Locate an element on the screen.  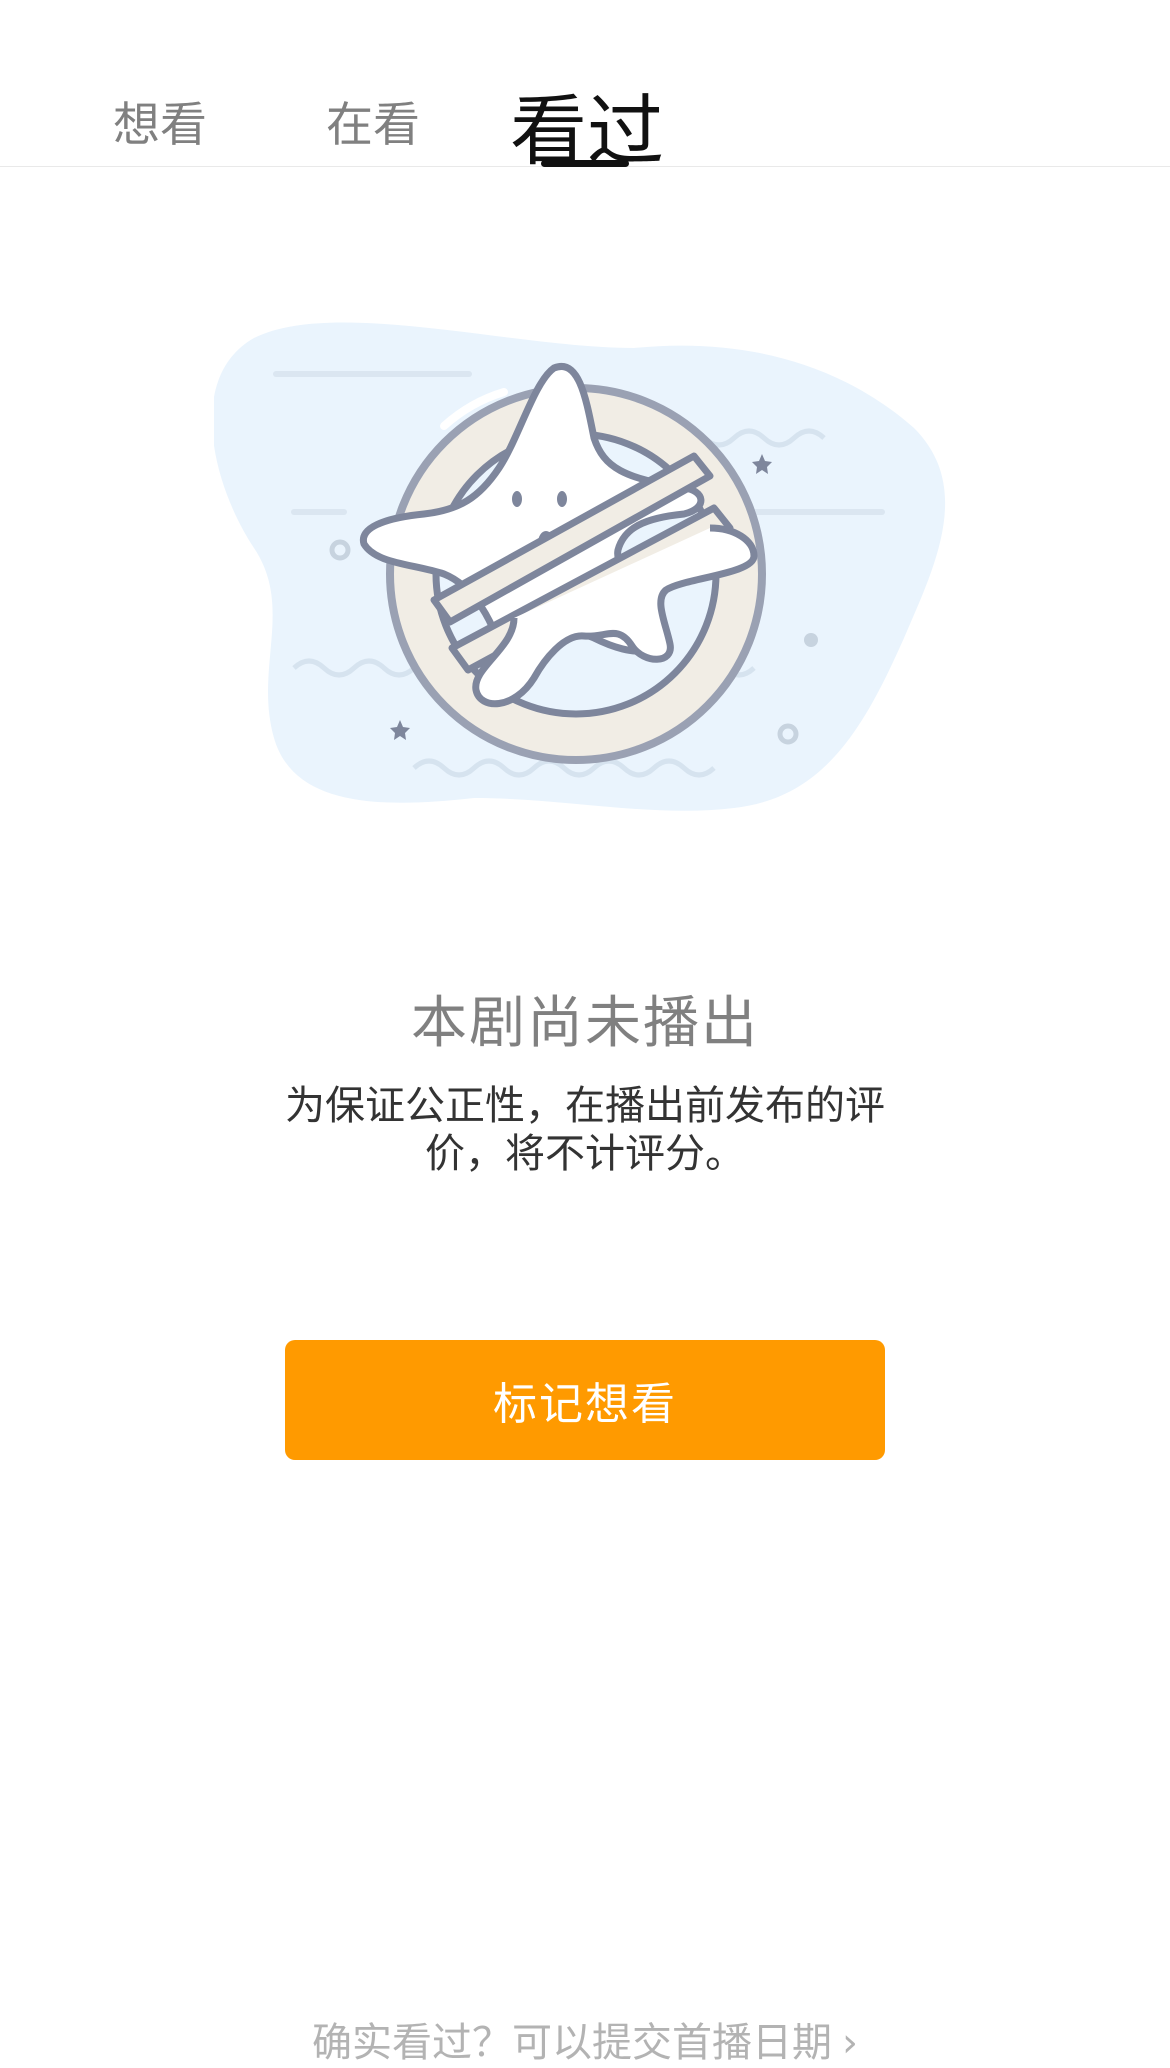
tab-bar: 想看 在看 看过 is located at coordinates (585, 88).